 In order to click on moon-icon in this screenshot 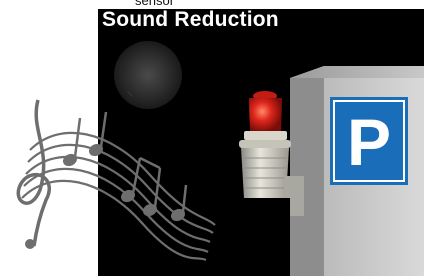, I will do `click(148, 75)`.